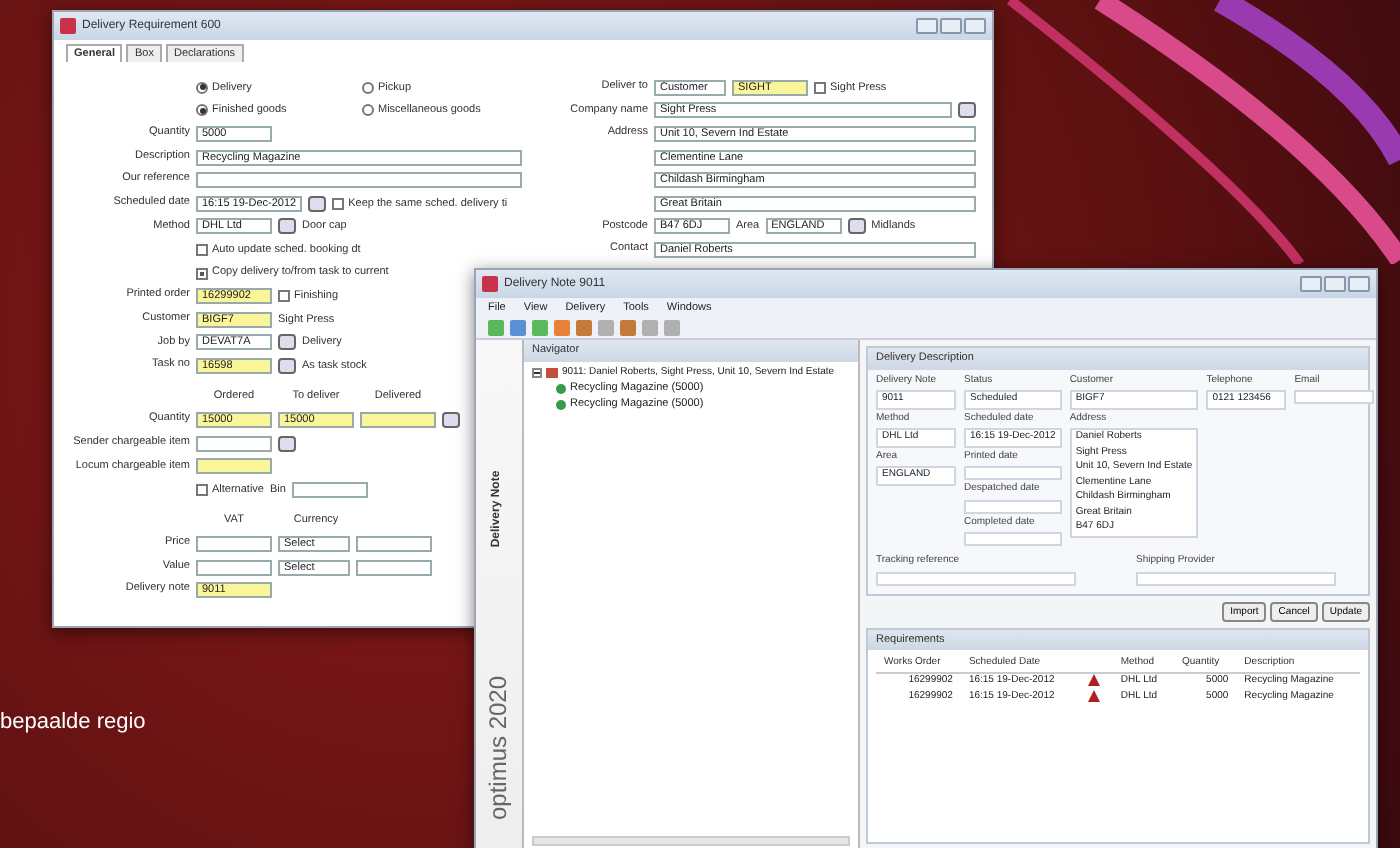  I want to click on caption-text: bepaalde regio, so click(73, 723).